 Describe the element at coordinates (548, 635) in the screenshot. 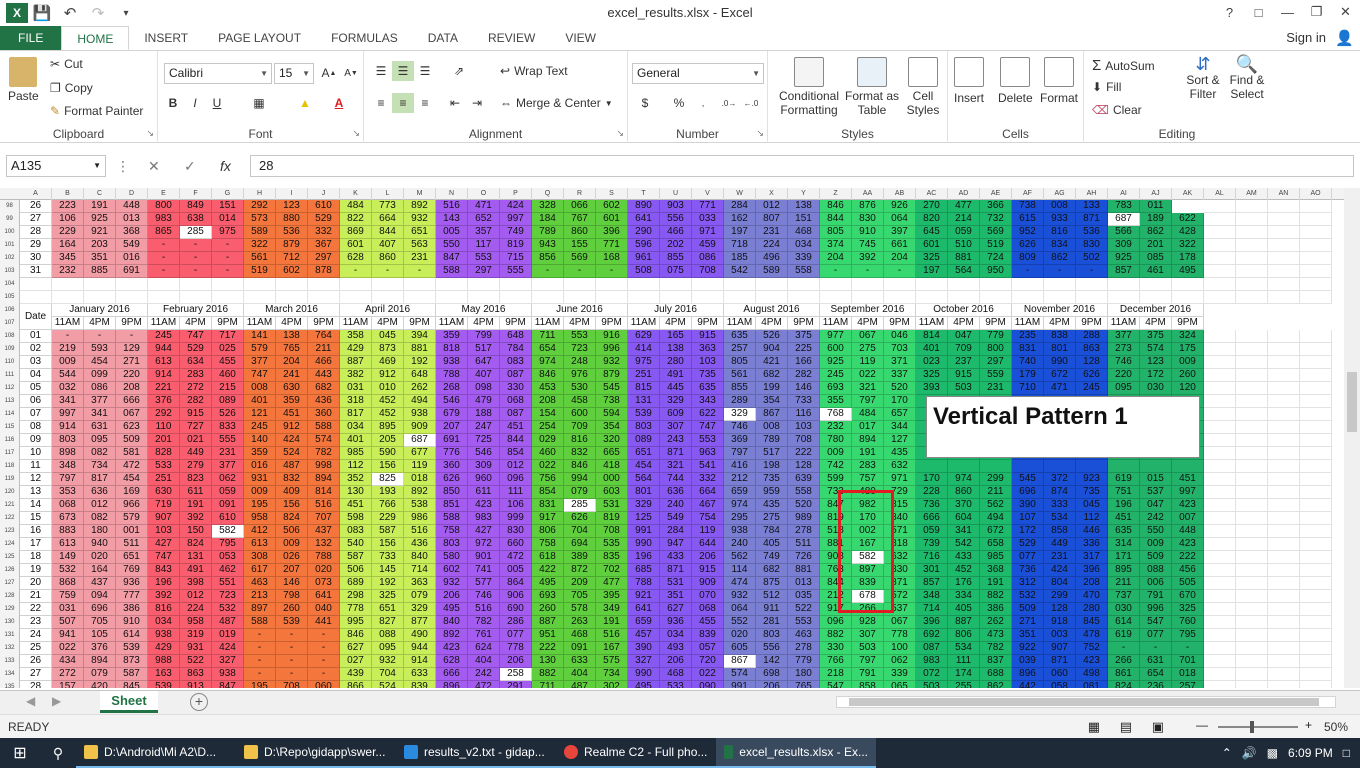

I see `cell: 951` at that location.